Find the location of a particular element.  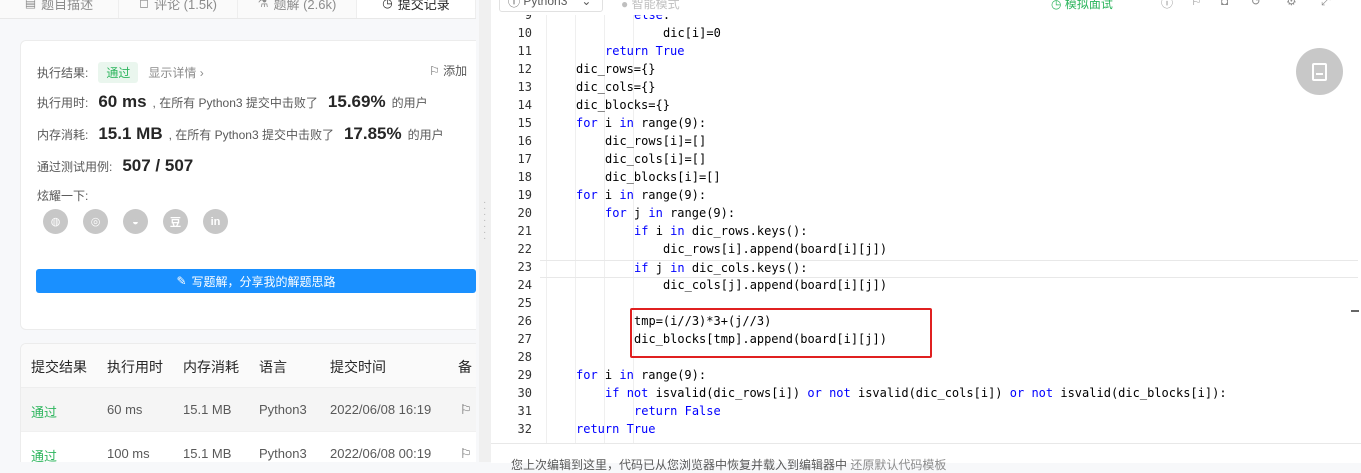

tab-solutions: ⚗ 题解 (2.6k) is located at coordinates (297, 9).